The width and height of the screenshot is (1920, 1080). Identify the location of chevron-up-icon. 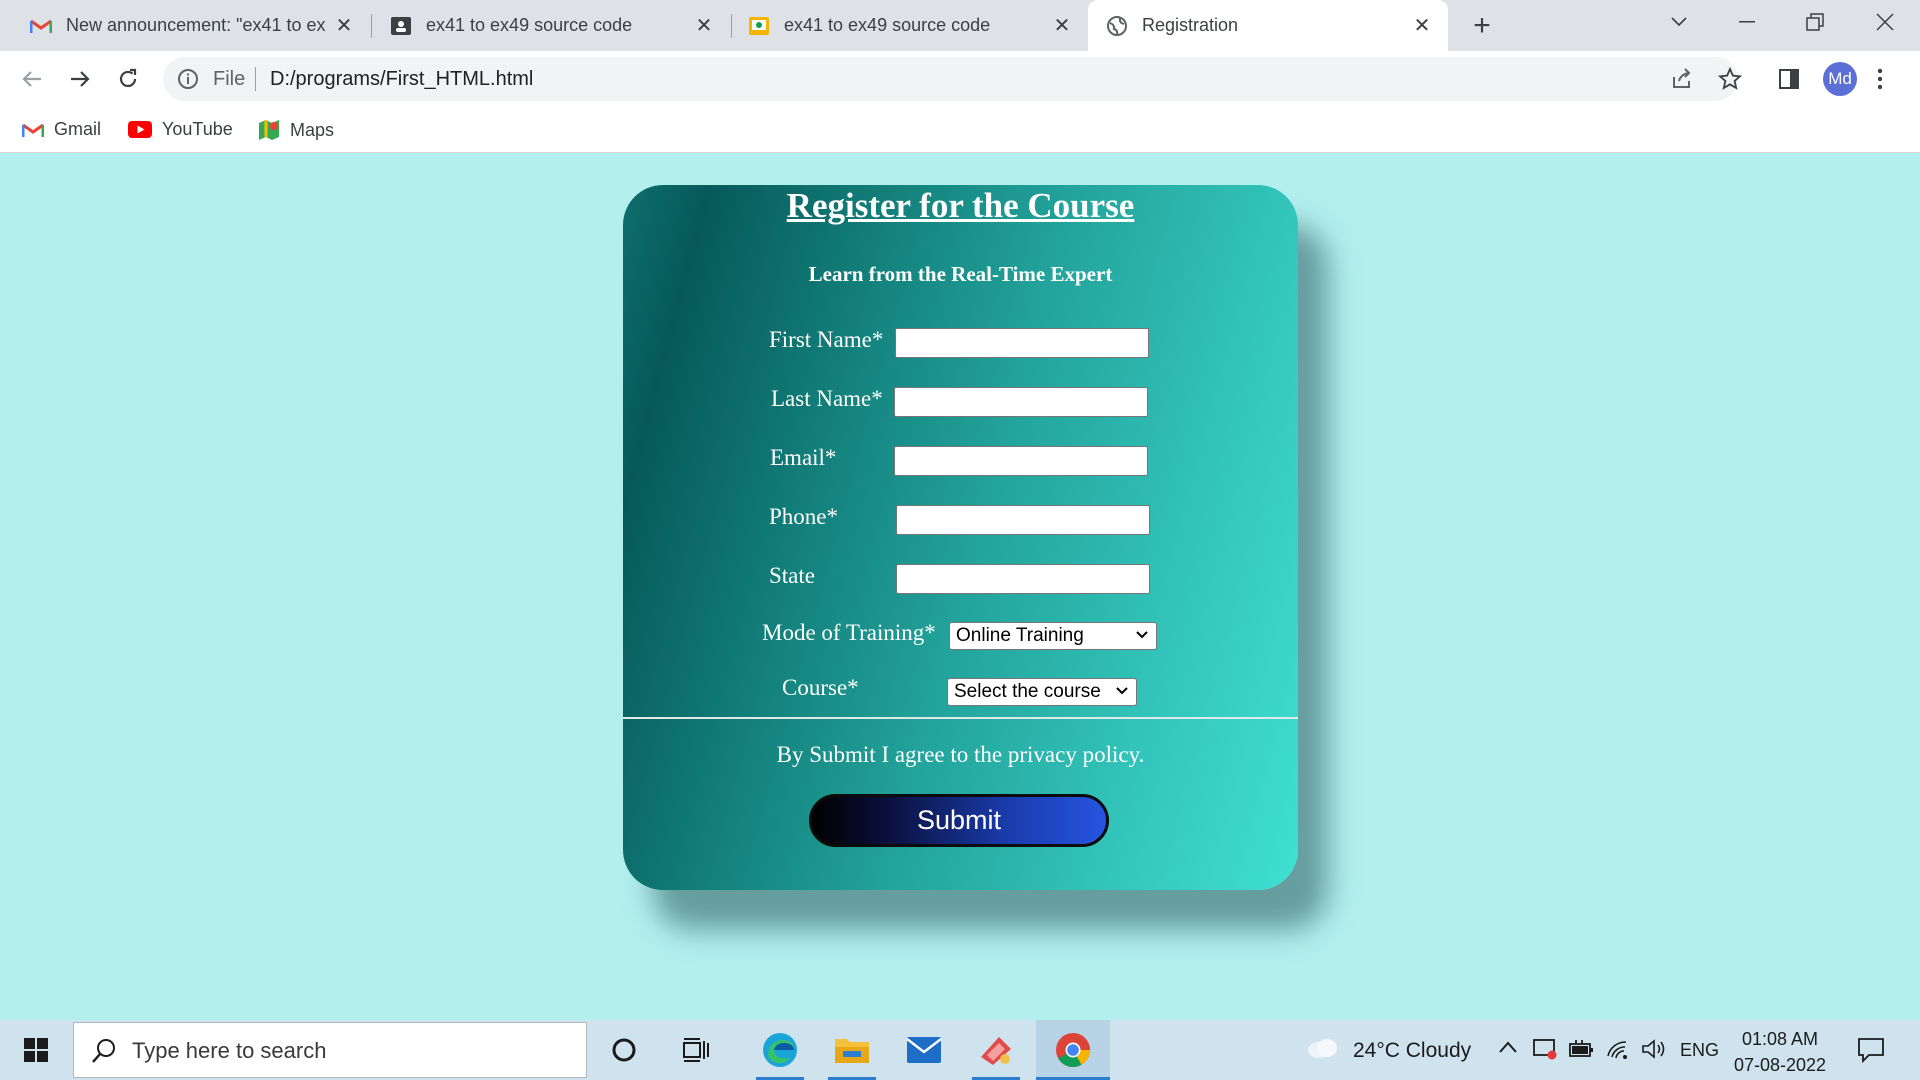
(1508, 1049).